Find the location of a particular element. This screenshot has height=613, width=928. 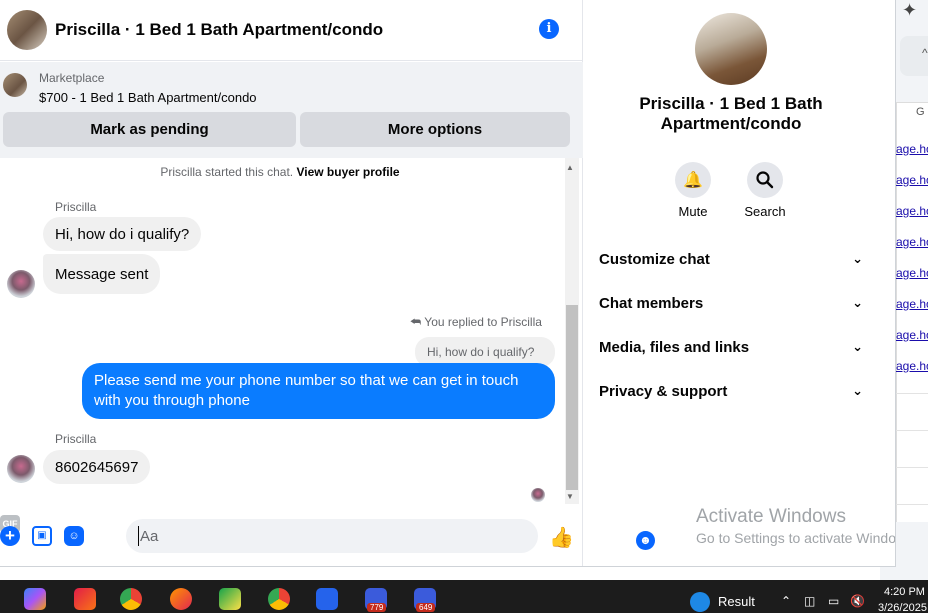

message-input-box: ☻ is located at coordinates (390, 536).